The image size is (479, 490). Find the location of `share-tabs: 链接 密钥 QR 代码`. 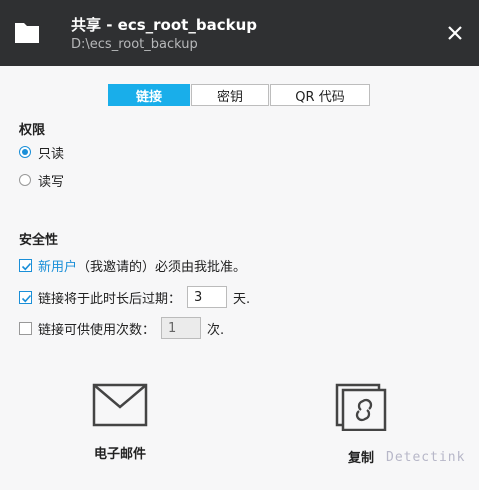

share-tabs: 链接 密钥 QR 代码 is located at coordinates (239, 95).